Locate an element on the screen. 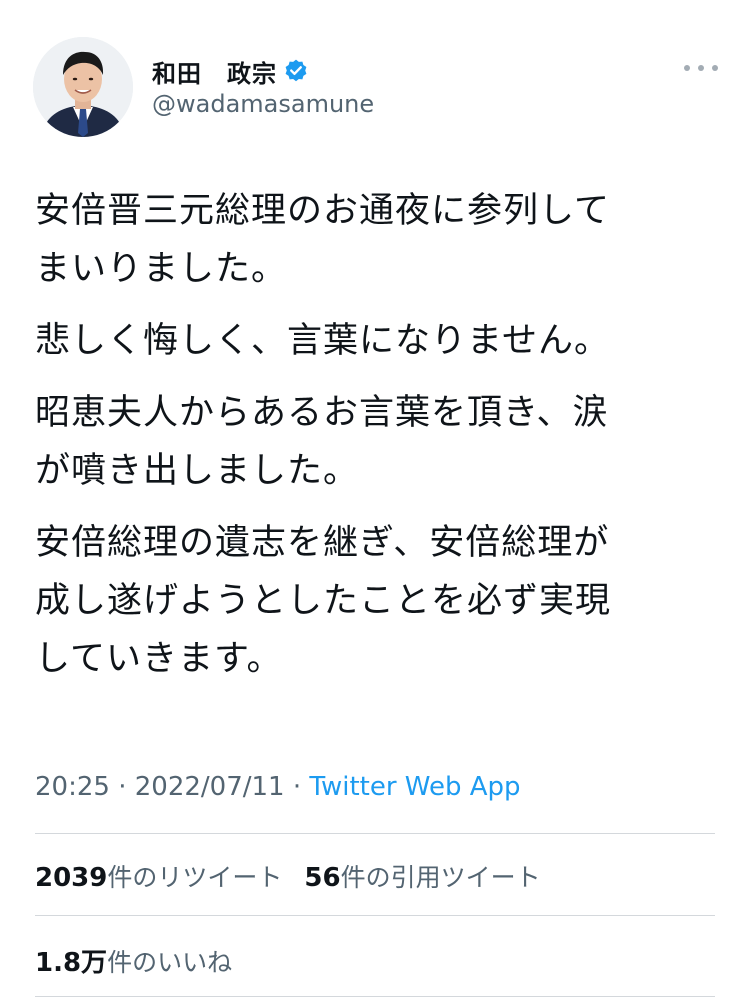 The image size is (750, 1000). display-name: 和田 政宗 is located at coordinates (214, 71).